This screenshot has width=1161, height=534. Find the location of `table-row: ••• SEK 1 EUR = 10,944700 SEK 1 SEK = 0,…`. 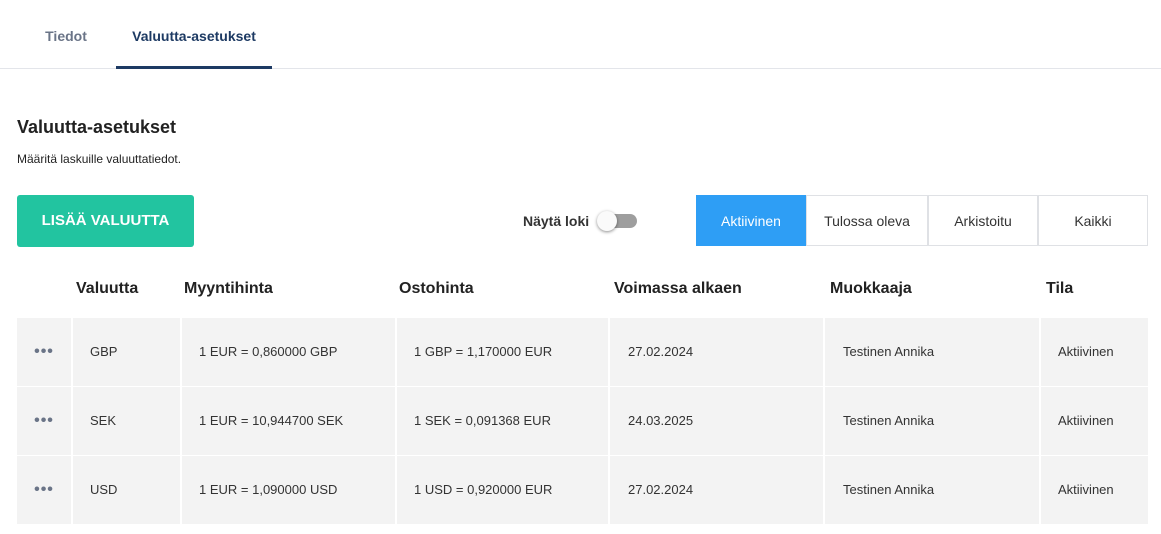

table-row: ••• SEK 1 EUR = 10,944700 SEK 1 SEK = 0,… is located at coordinates (582, 421).